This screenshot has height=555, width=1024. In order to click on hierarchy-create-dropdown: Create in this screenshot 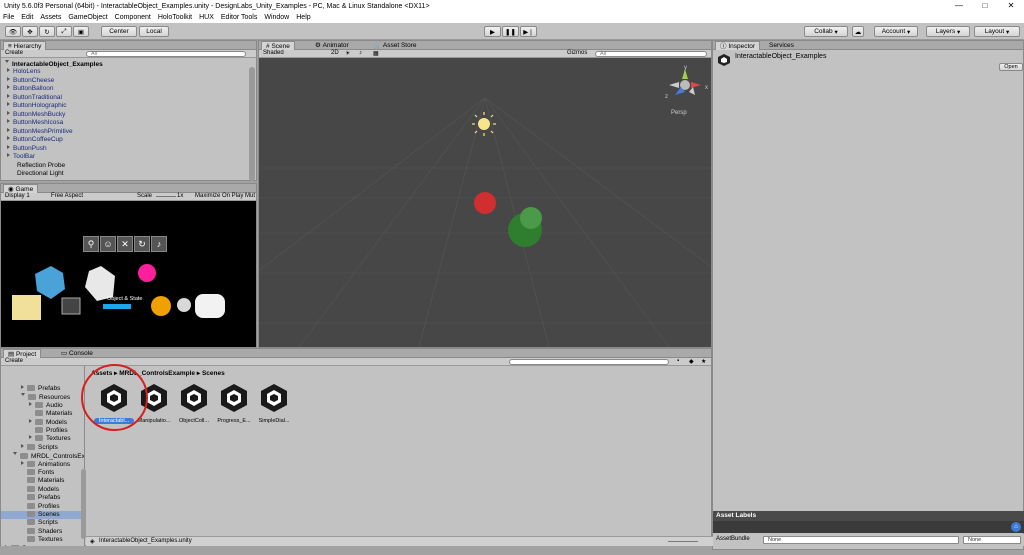, I will do `click(14, 53)`.